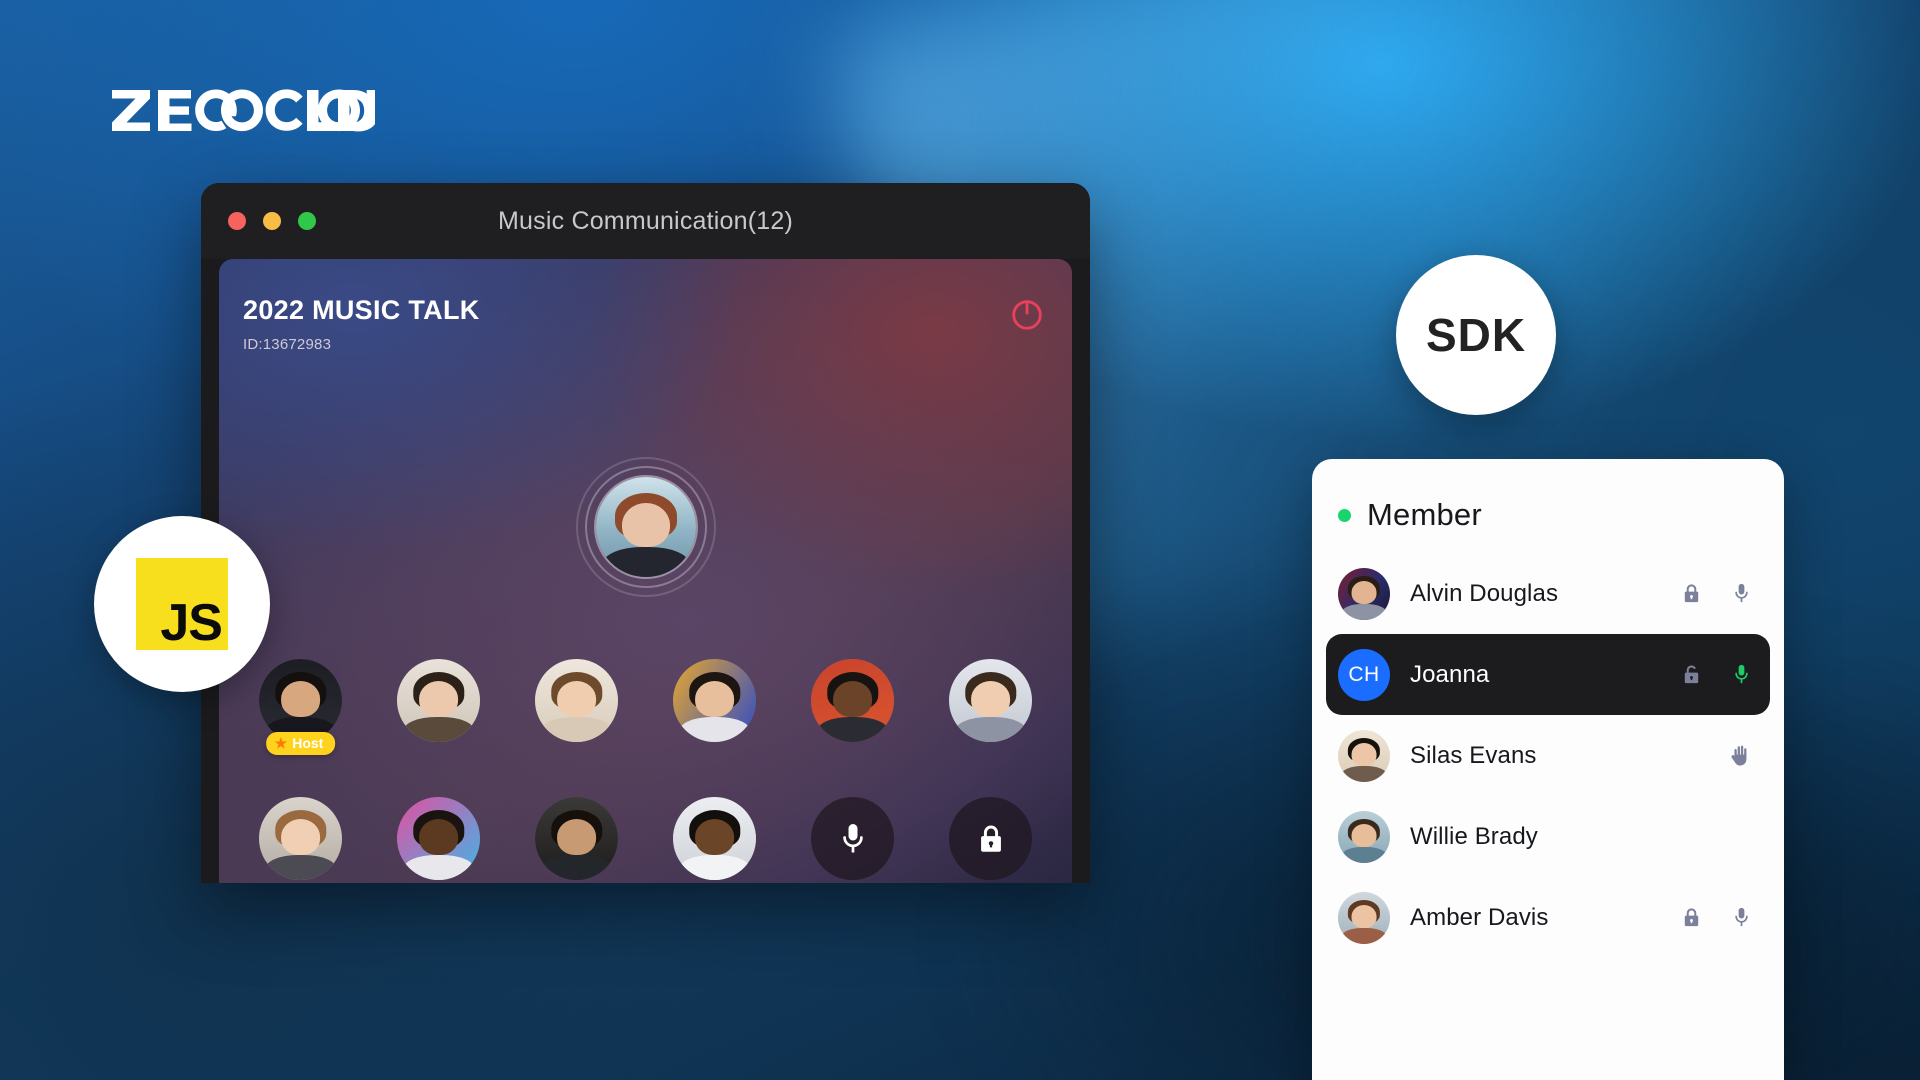  I want to click on empty-seat-lock, so click(990, 838).